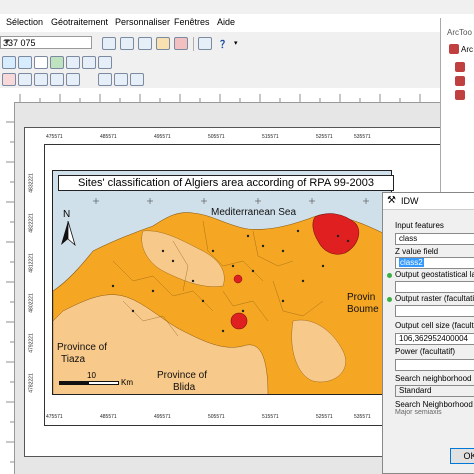 Image resolution: width=474 pixels, height=474 pixels. Describe the element at coordinates (41, 62) in the screenshot. I see `pan-icon` at that location.